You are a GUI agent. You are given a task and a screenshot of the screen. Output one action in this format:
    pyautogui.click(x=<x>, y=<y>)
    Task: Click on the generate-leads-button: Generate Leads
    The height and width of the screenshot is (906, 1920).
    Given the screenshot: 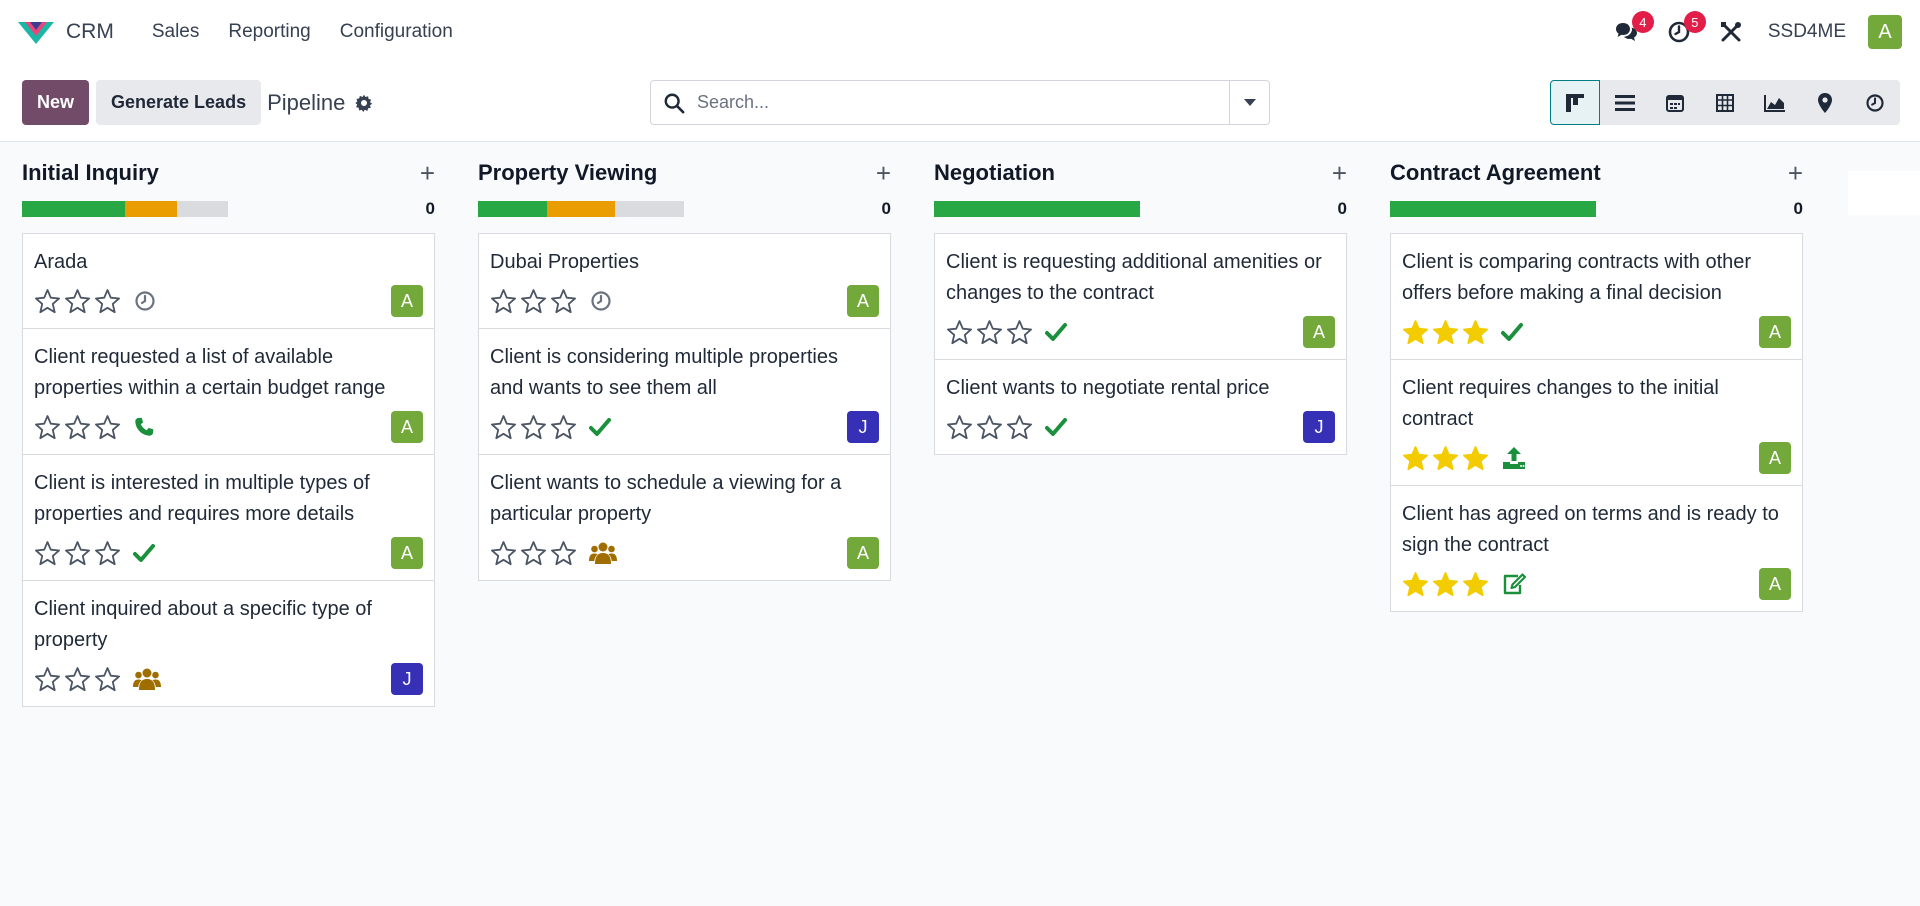 What is the action you would take?
    pyautogui.click(x=179, y=102)
    